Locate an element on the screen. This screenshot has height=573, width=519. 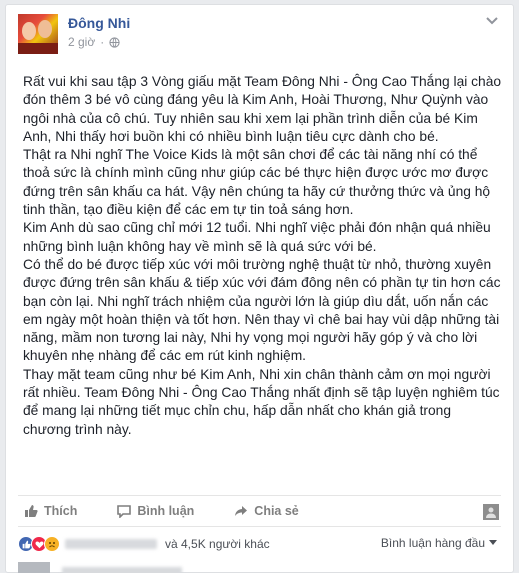
share-icon is located at coordinates (241, 511).